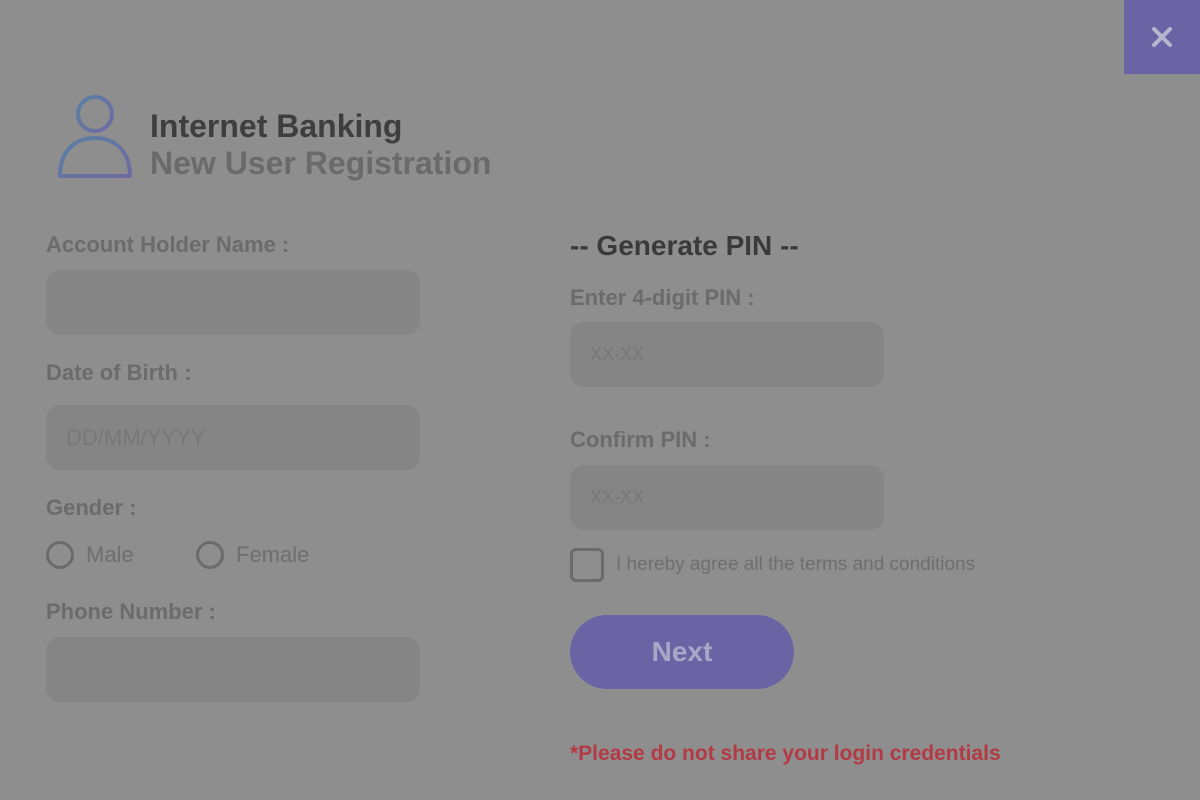  I want to click on account-holder-label: Account Holder Name :, so click(168, 244).